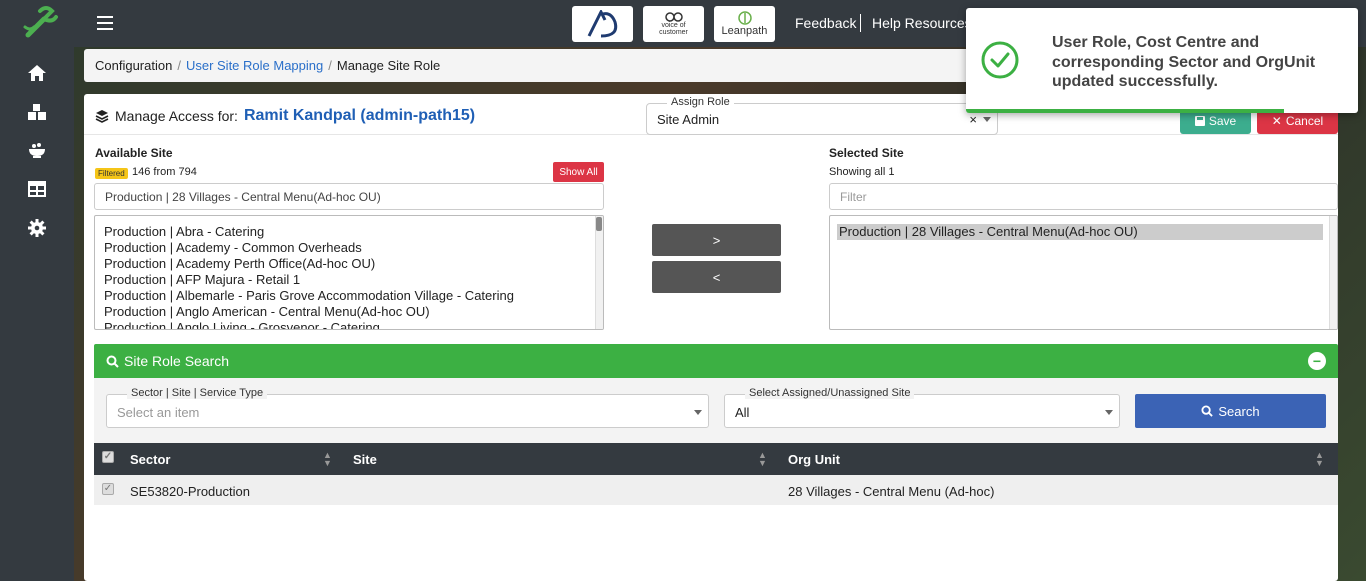 This screenshot has height=581, width=1366. I want to click on breadcrumb-user-site-role-mapping: User Site Role Mapping, so click(254, 65).